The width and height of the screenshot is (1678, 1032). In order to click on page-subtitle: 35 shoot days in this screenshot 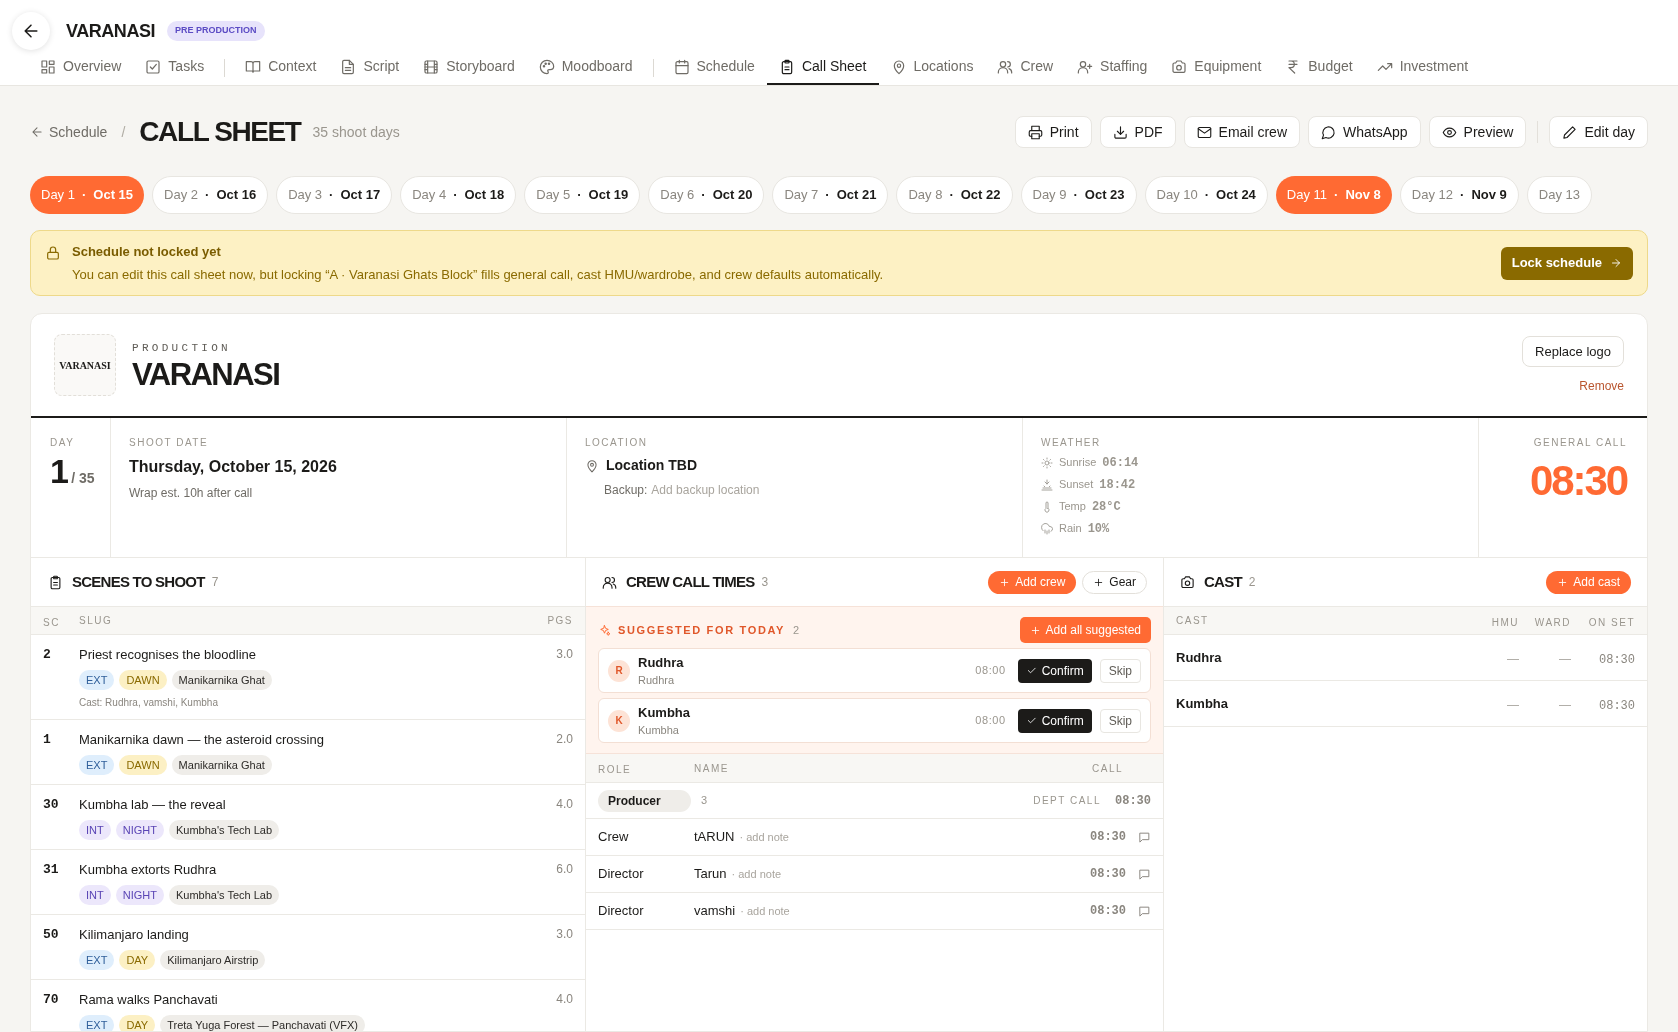, I will do `click(356, 132)`.